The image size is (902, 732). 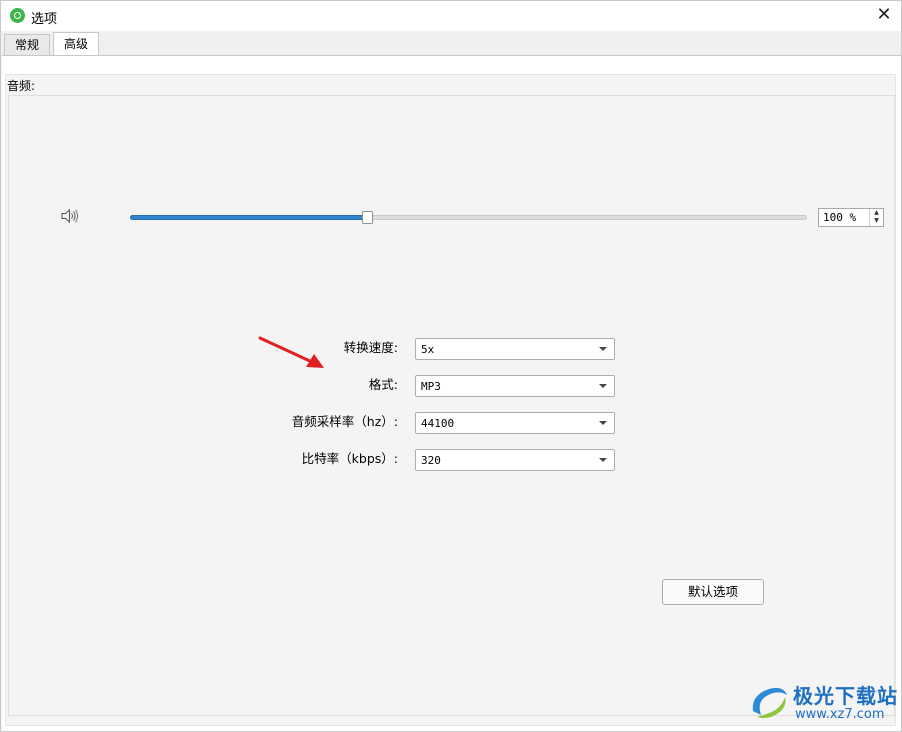 What do you see at coordinates (515, 386) in the screenshot?
I see `format-select: MP3` at bounding box center [515, 386].